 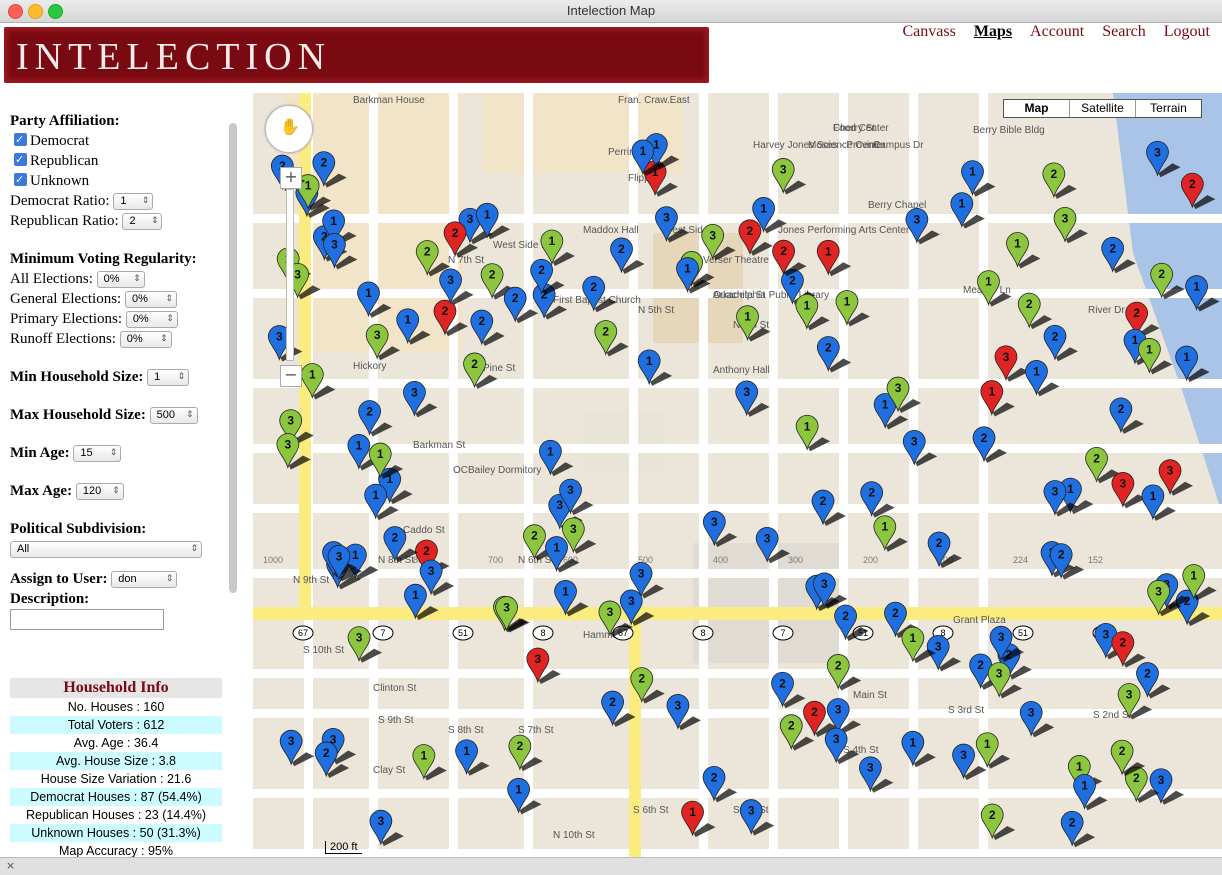 I want to click on map-label: West Side 1, so click(x=520, y=245).